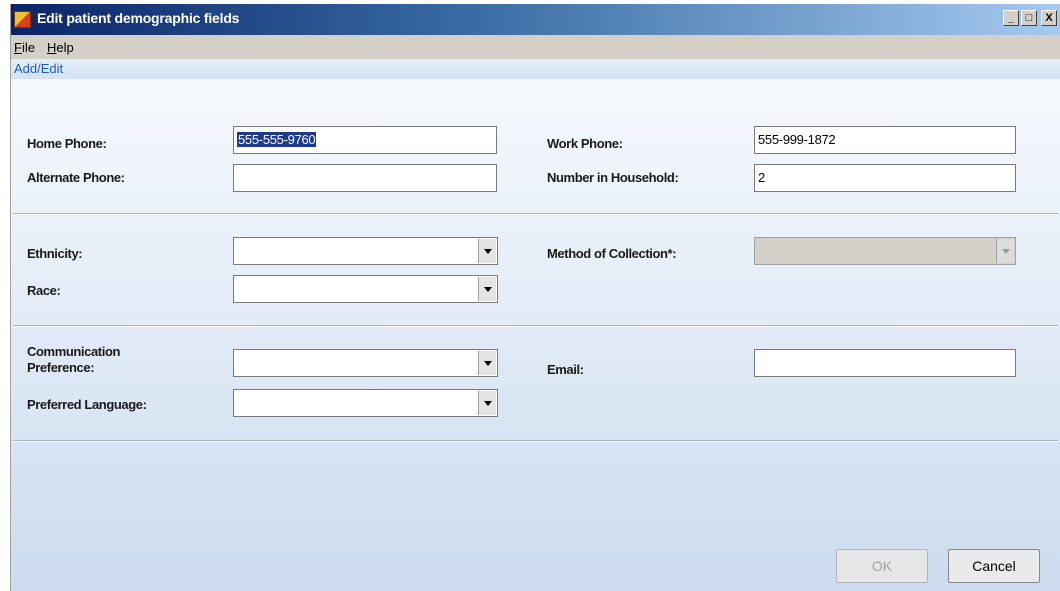 The width and height of the screenshot is (1060, 591). Describe the element at coordinates (277, 139) in the screenshot. I see `home-phone-value: 555-555-9760` at that location.